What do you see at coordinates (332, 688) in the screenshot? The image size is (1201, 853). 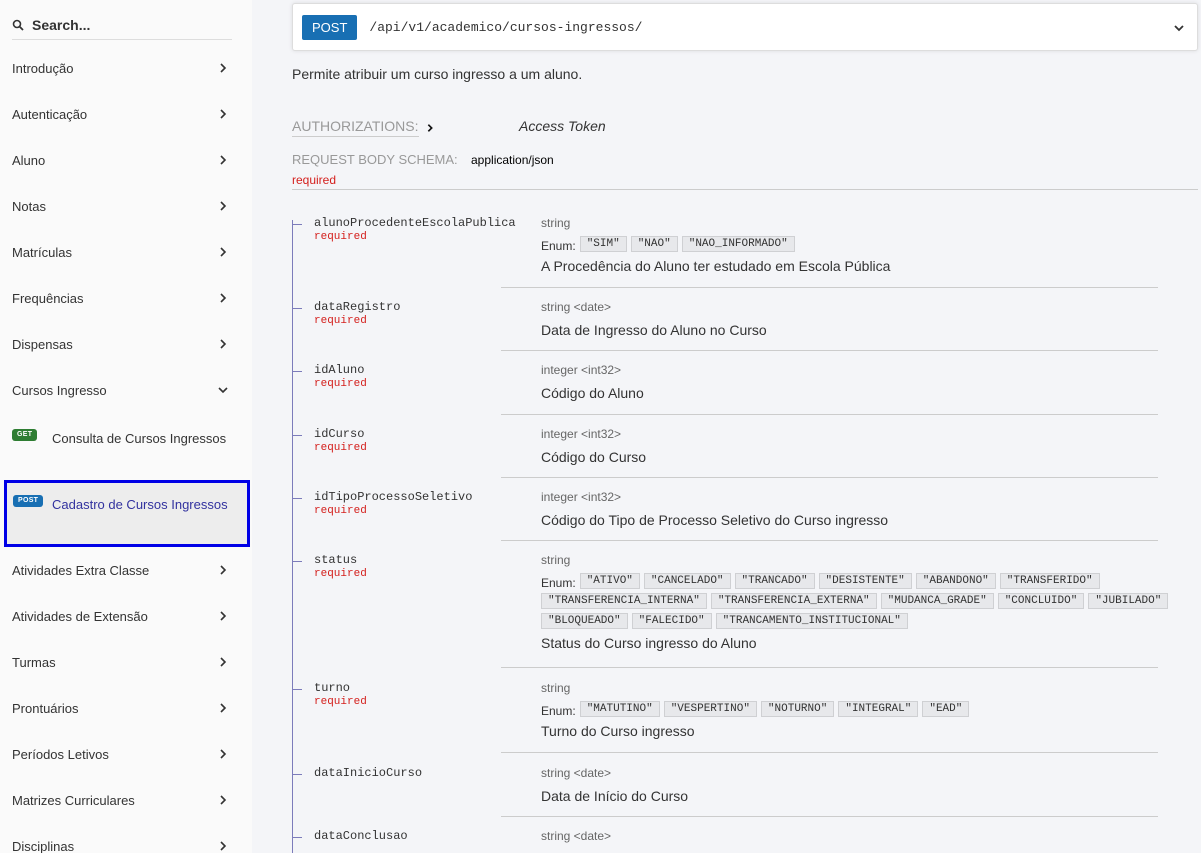 I see `field-name: turno` at bounding box center [332, 688].